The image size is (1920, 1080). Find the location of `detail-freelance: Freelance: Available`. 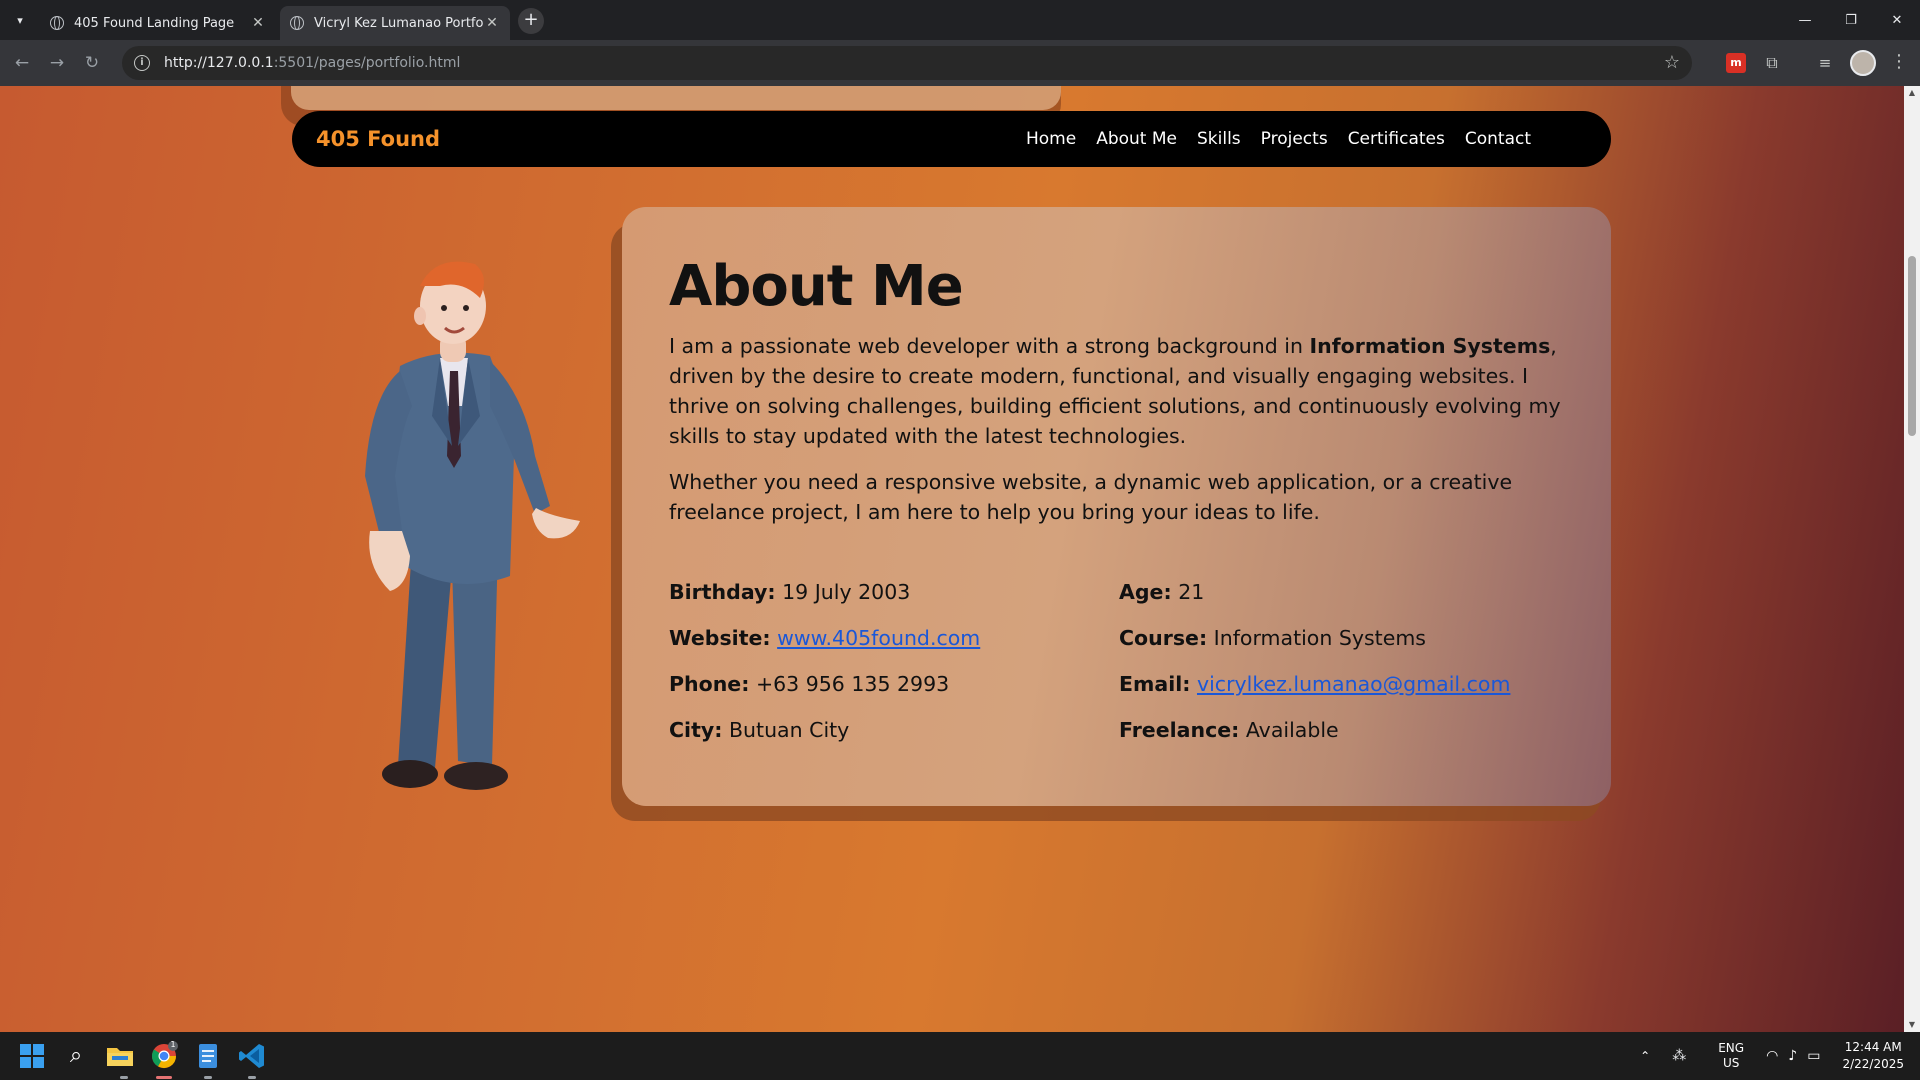

detail-freelance: Freelance: Available is located at coordinates (1229, 730).